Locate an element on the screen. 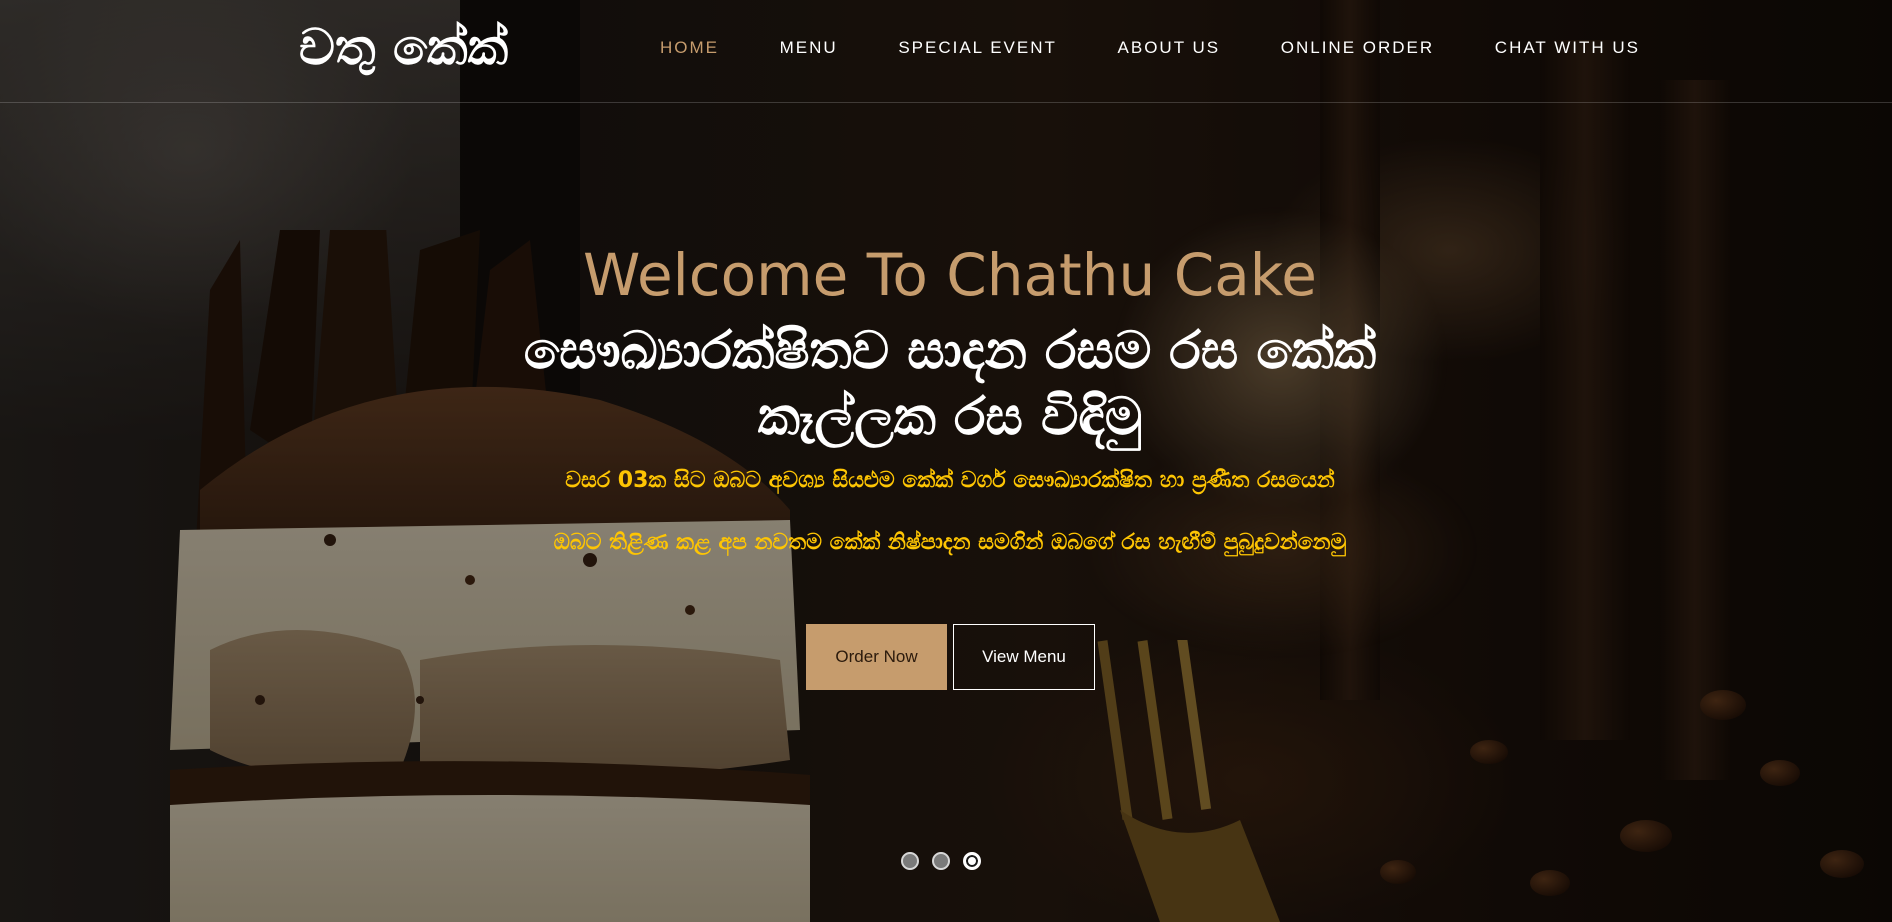 This screenshot has height=922, width=1892. nav-item-about-us: ABOUT US is located at coordinates (1169, 48).